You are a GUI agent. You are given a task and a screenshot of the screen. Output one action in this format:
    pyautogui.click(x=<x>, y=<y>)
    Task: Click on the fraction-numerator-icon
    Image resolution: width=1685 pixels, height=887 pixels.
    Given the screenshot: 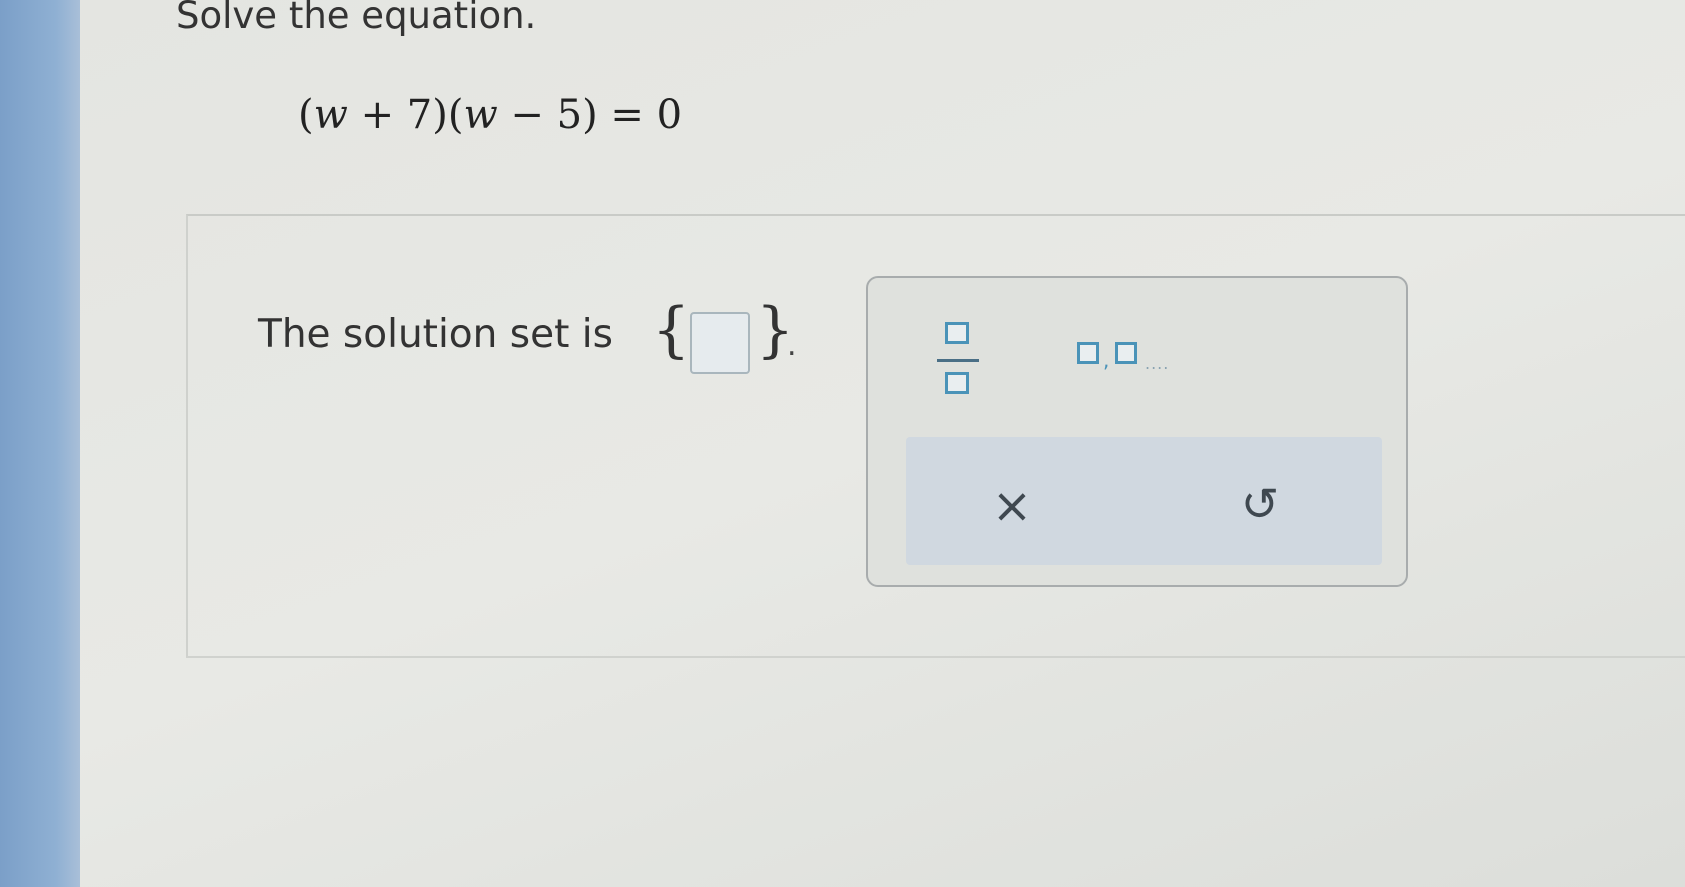 What is the action you would take?
    pyautogui.click(x=957, y=333)
    